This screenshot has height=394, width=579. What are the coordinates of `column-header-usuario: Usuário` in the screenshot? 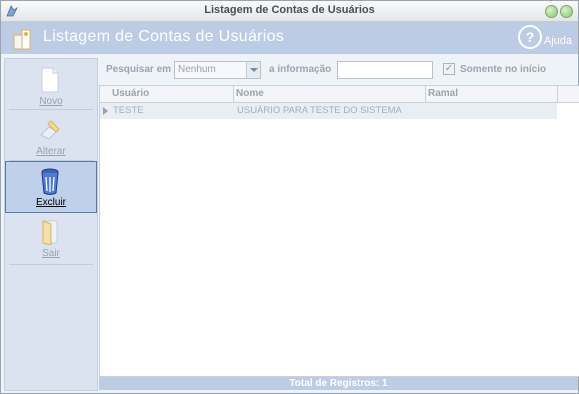 It's located at (130, 93).